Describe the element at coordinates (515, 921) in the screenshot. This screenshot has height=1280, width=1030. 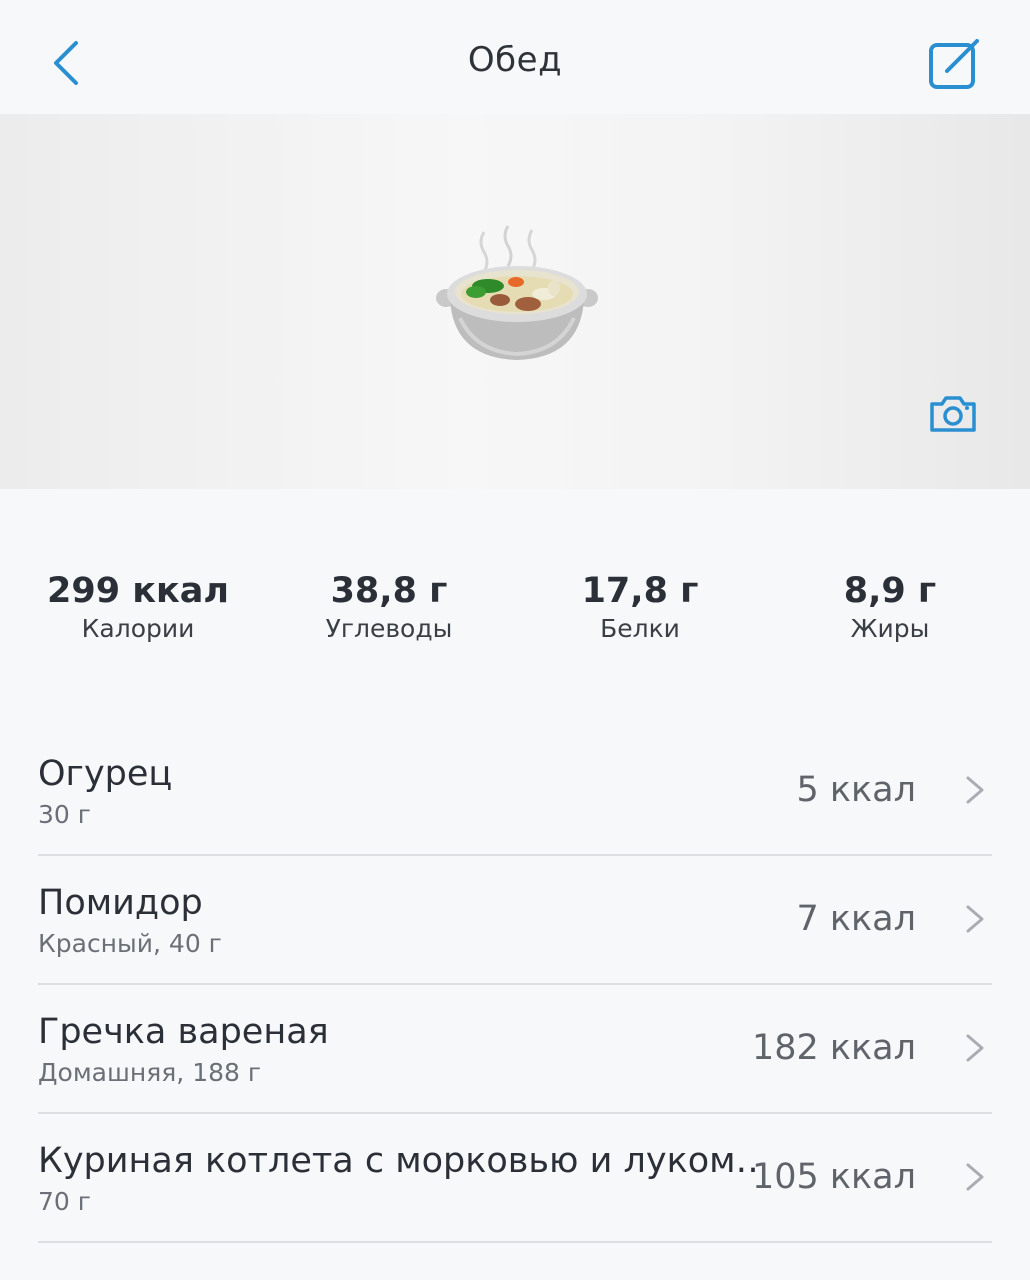
I see `food-item-tomato: Помидор Красный, 40 г 7 ккал` at that location.